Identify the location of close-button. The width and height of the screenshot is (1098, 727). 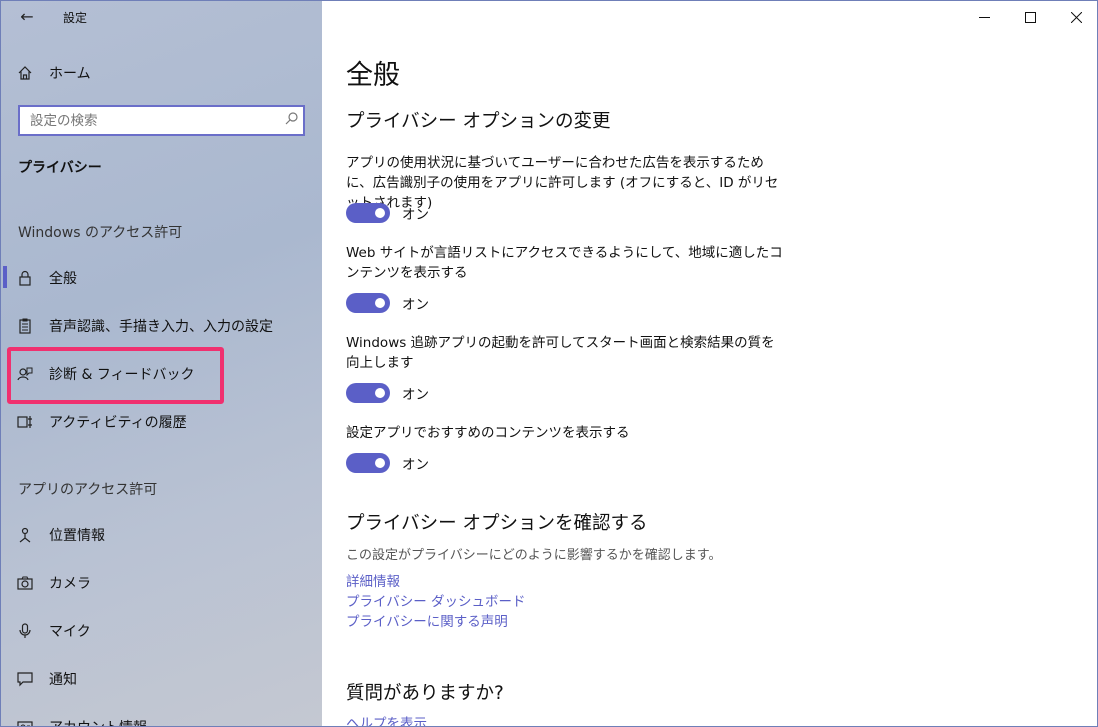
(1075, 17).